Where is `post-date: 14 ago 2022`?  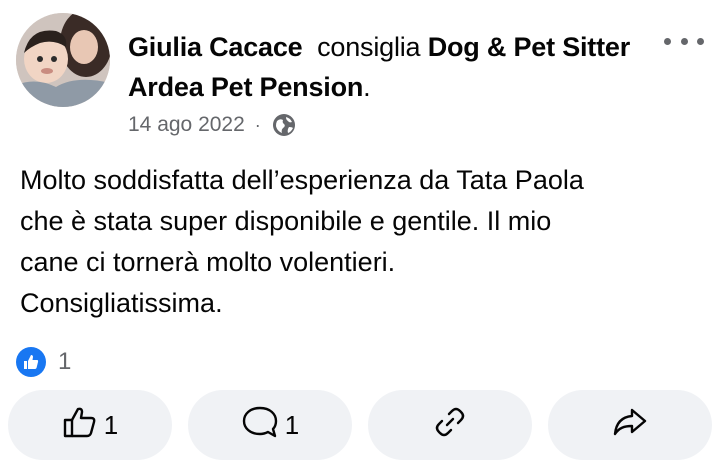
post-date: 14 ago 2022 is located at coordinates (186, 125).